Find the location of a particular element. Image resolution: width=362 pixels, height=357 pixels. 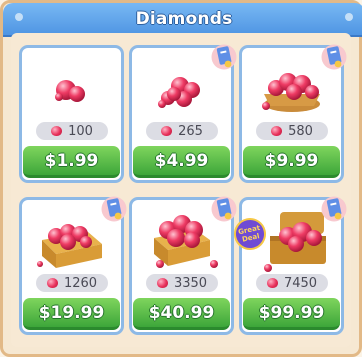

offer-card-2: 265 $4.99 is located at coordinates (183, 113).